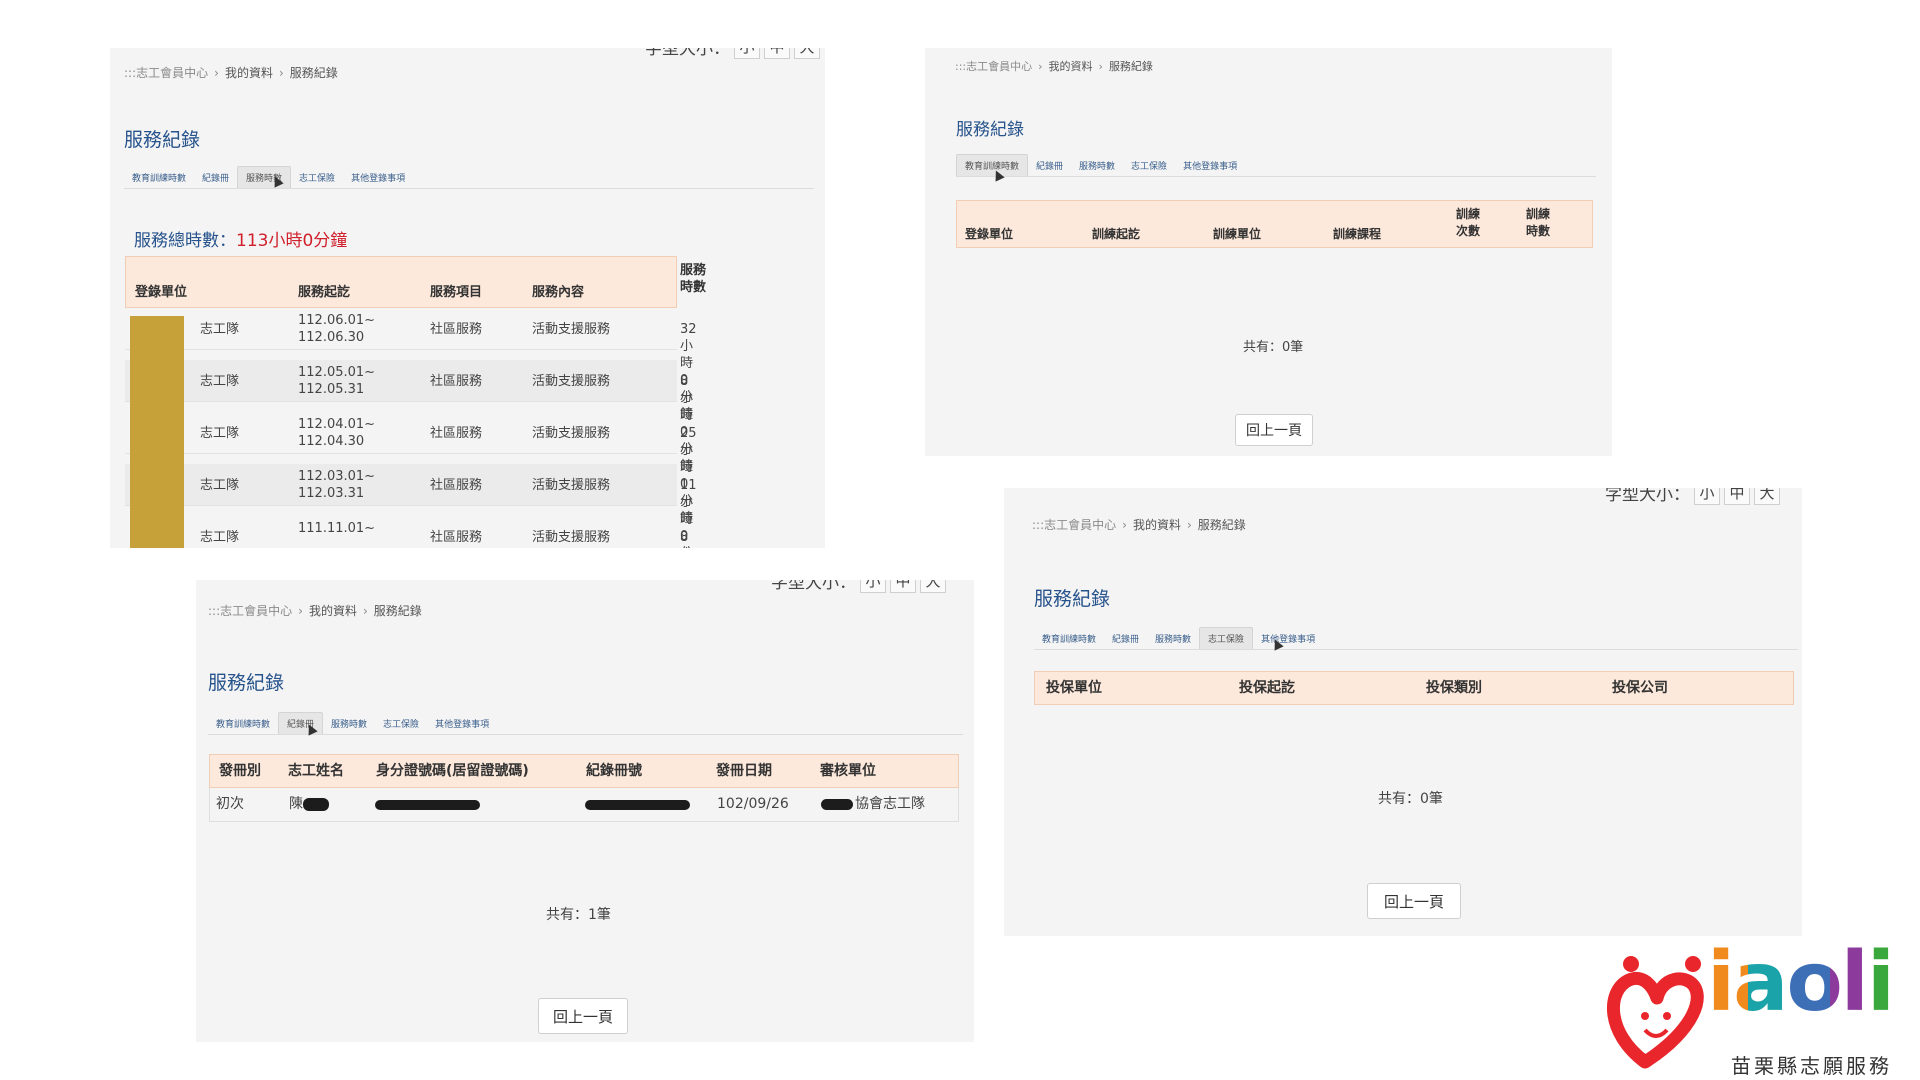 Image resolution: width=1920 pixels, height=1080 pixels. Describe the element at coordinates (185, 241) in the screenshot. I see `total-hours-label: 服務總時數：` at that location.